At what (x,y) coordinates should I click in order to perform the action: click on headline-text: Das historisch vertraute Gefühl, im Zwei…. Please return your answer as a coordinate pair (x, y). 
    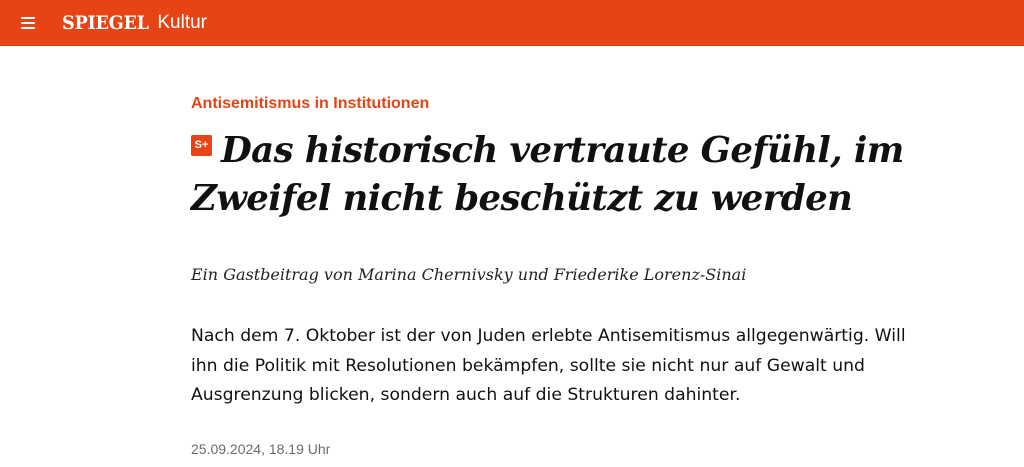
    Looking at the image, I should click on (547, 174).